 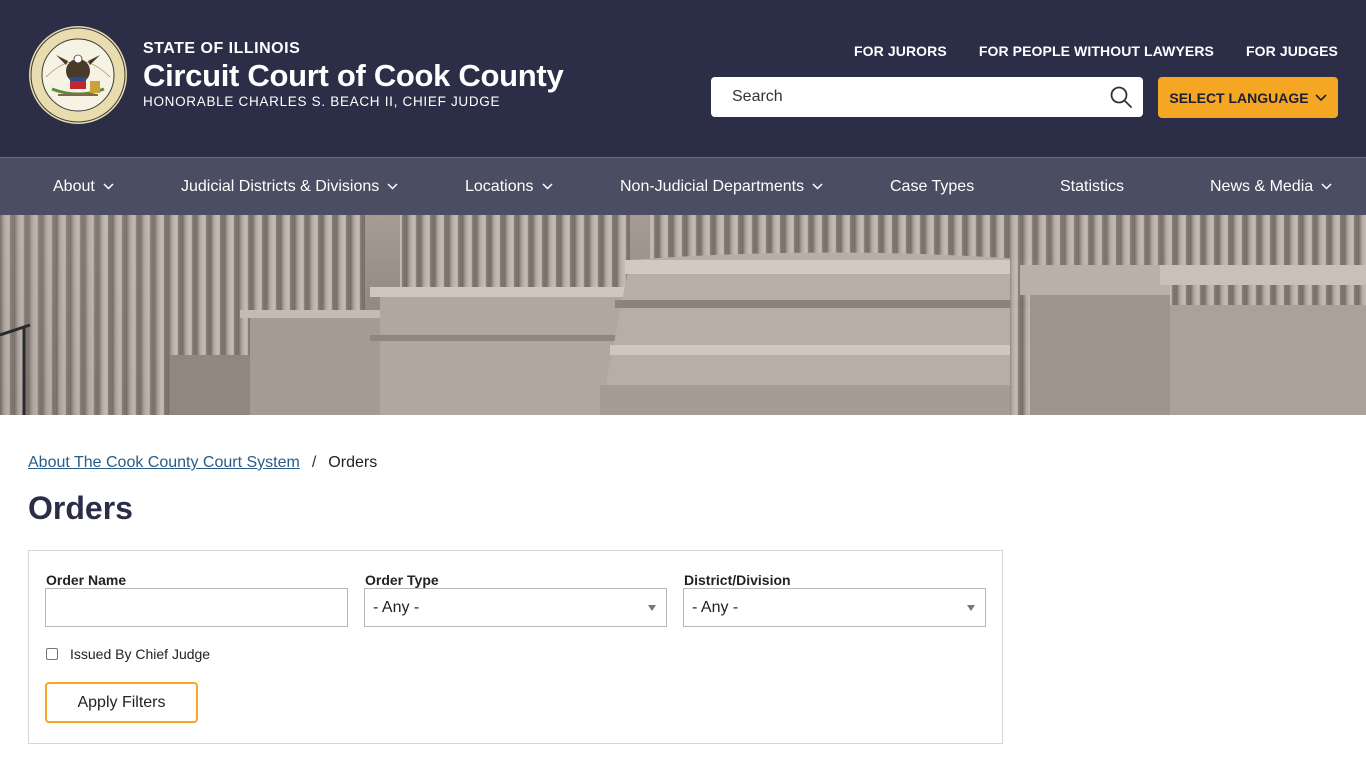 I want to click on nav-item-case-types: Case Types, so click(x=932, y=186).